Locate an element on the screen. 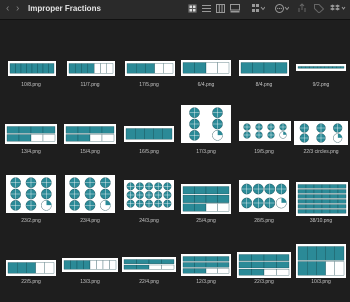 The image size is (350, 302). grid-view-icon is located at coordinates (192, 8).